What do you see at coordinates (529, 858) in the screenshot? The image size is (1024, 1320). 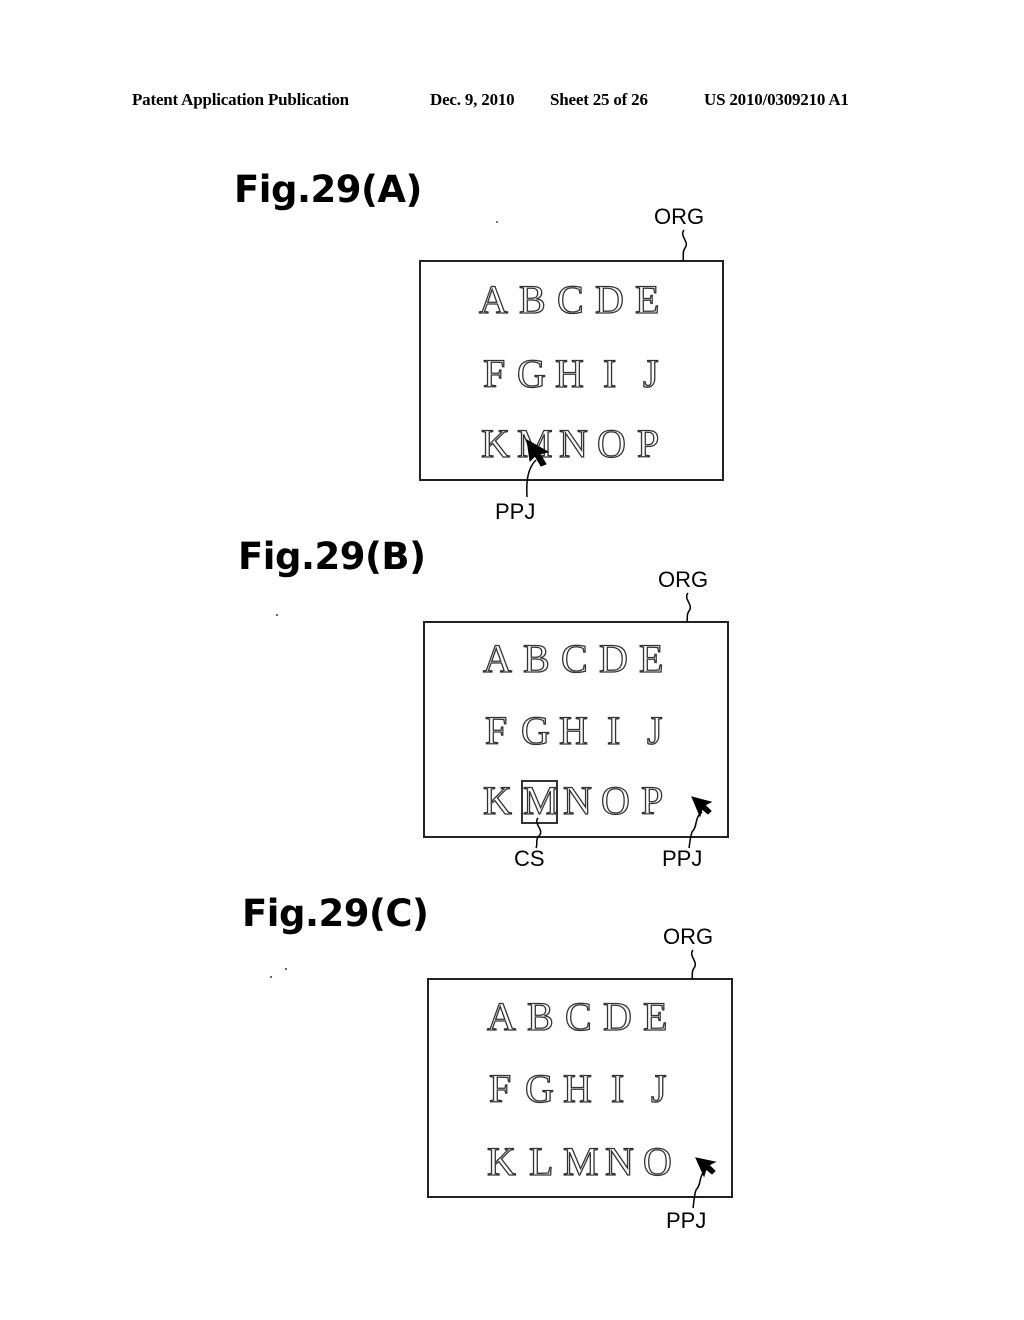 I see `cs-label-b: CS` at bounding box center [529, 858].